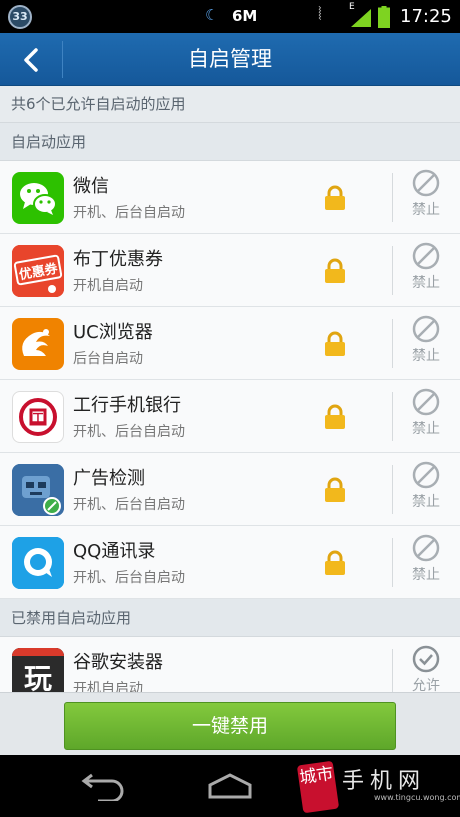  I want to click on disable-all-button: 一键禁用, so click(230, 726).